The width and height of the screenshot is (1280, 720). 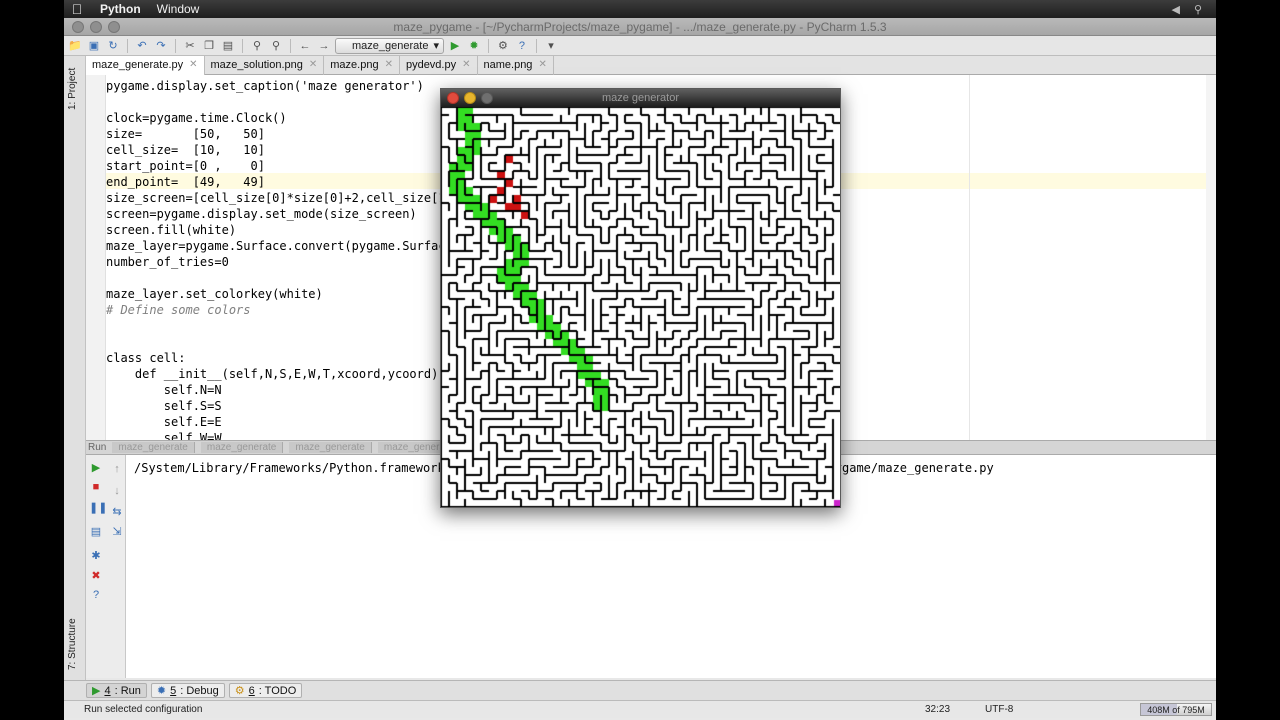 What do you see at coordinates (354, 65) in the screenshot?
I see `tab-label: maze.png` at bounding box center [354, 65].